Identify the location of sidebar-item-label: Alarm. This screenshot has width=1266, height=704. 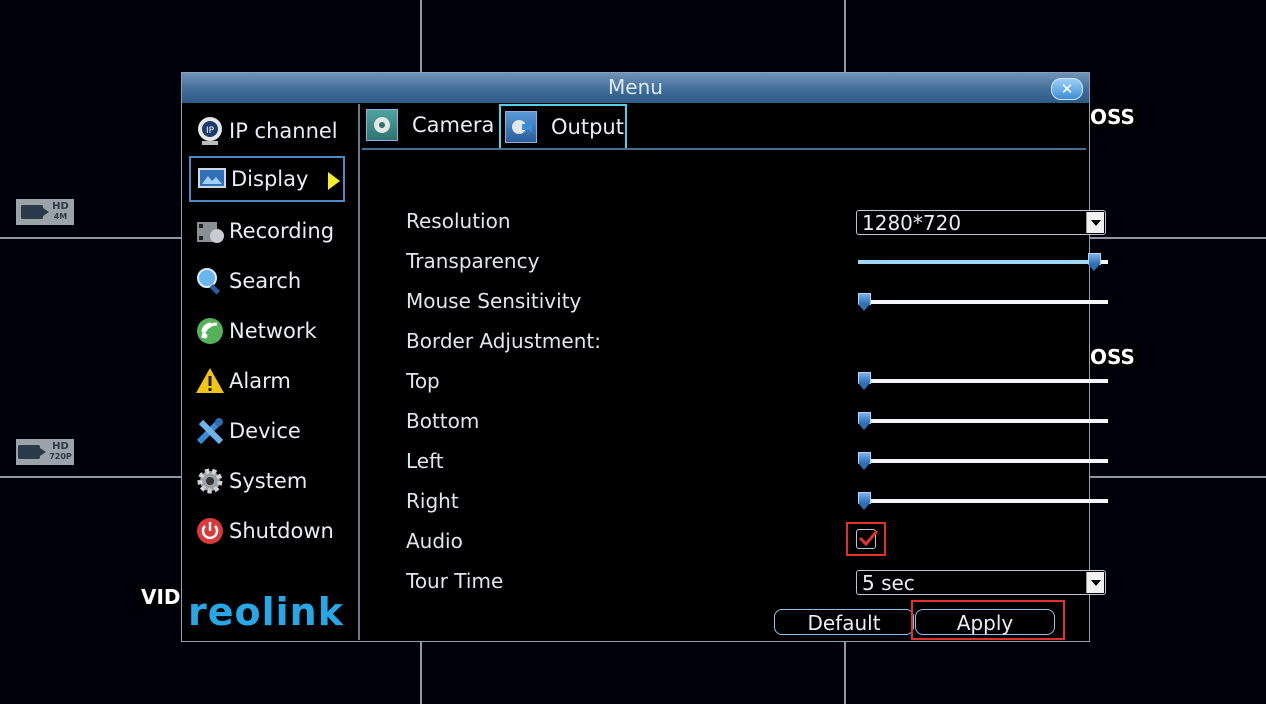
(260, 381).